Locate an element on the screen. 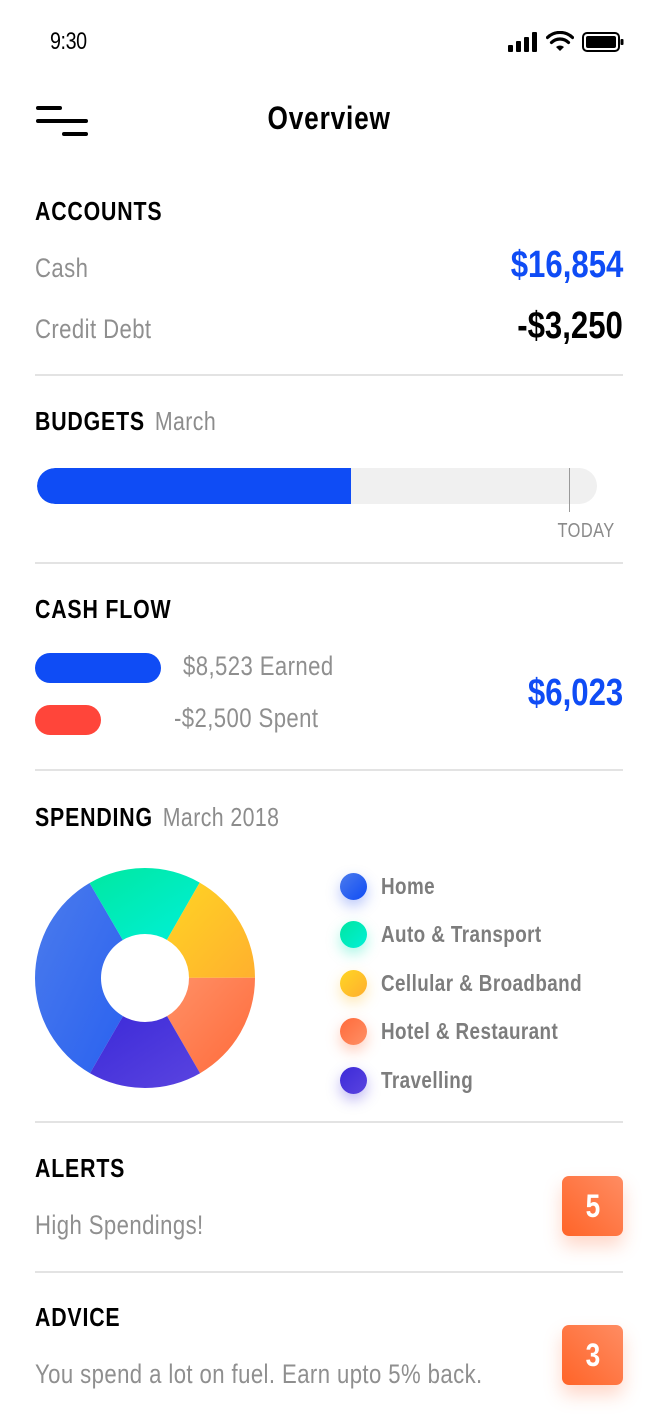  accounts-title: ACCOUNTS is located at coordinates (99, 211).